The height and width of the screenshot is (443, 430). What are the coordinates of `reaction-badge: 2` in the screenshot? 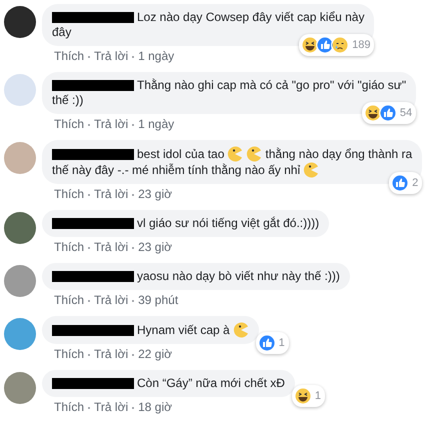 It's located at (405, 183).